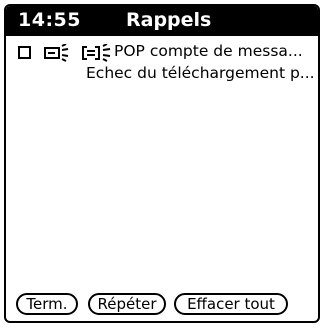 The width and height of the screenshot is (328, 331). I want to click on title-bar: 14:55 Rappels, so click(162, 21).